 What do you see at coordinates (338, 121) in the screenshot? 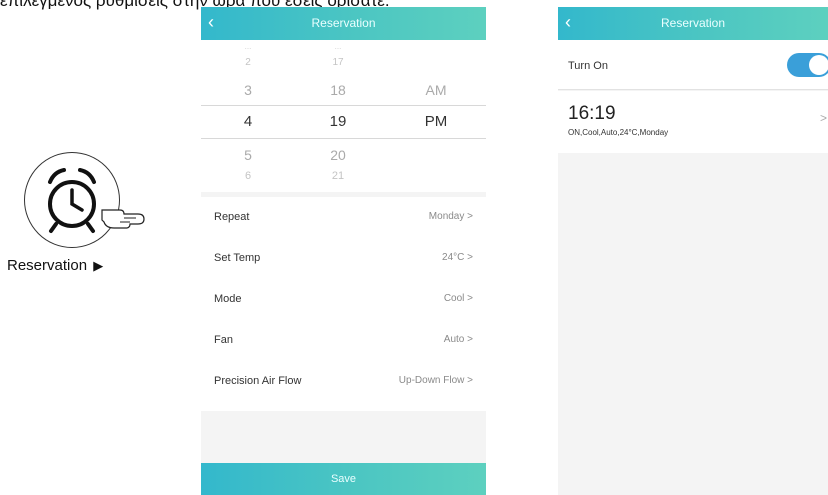
I see `picker-minute-selected: 19` at bounding box center [338, 121].